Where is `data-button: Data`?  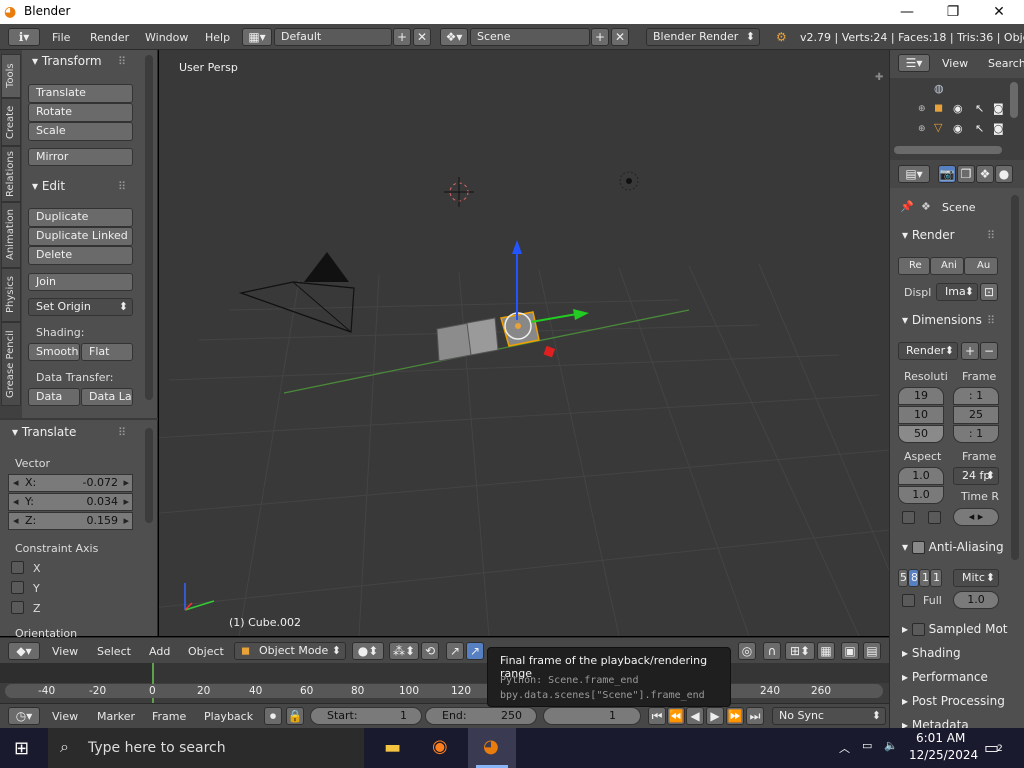 data-button: Data is located at coordinates (54, 397).